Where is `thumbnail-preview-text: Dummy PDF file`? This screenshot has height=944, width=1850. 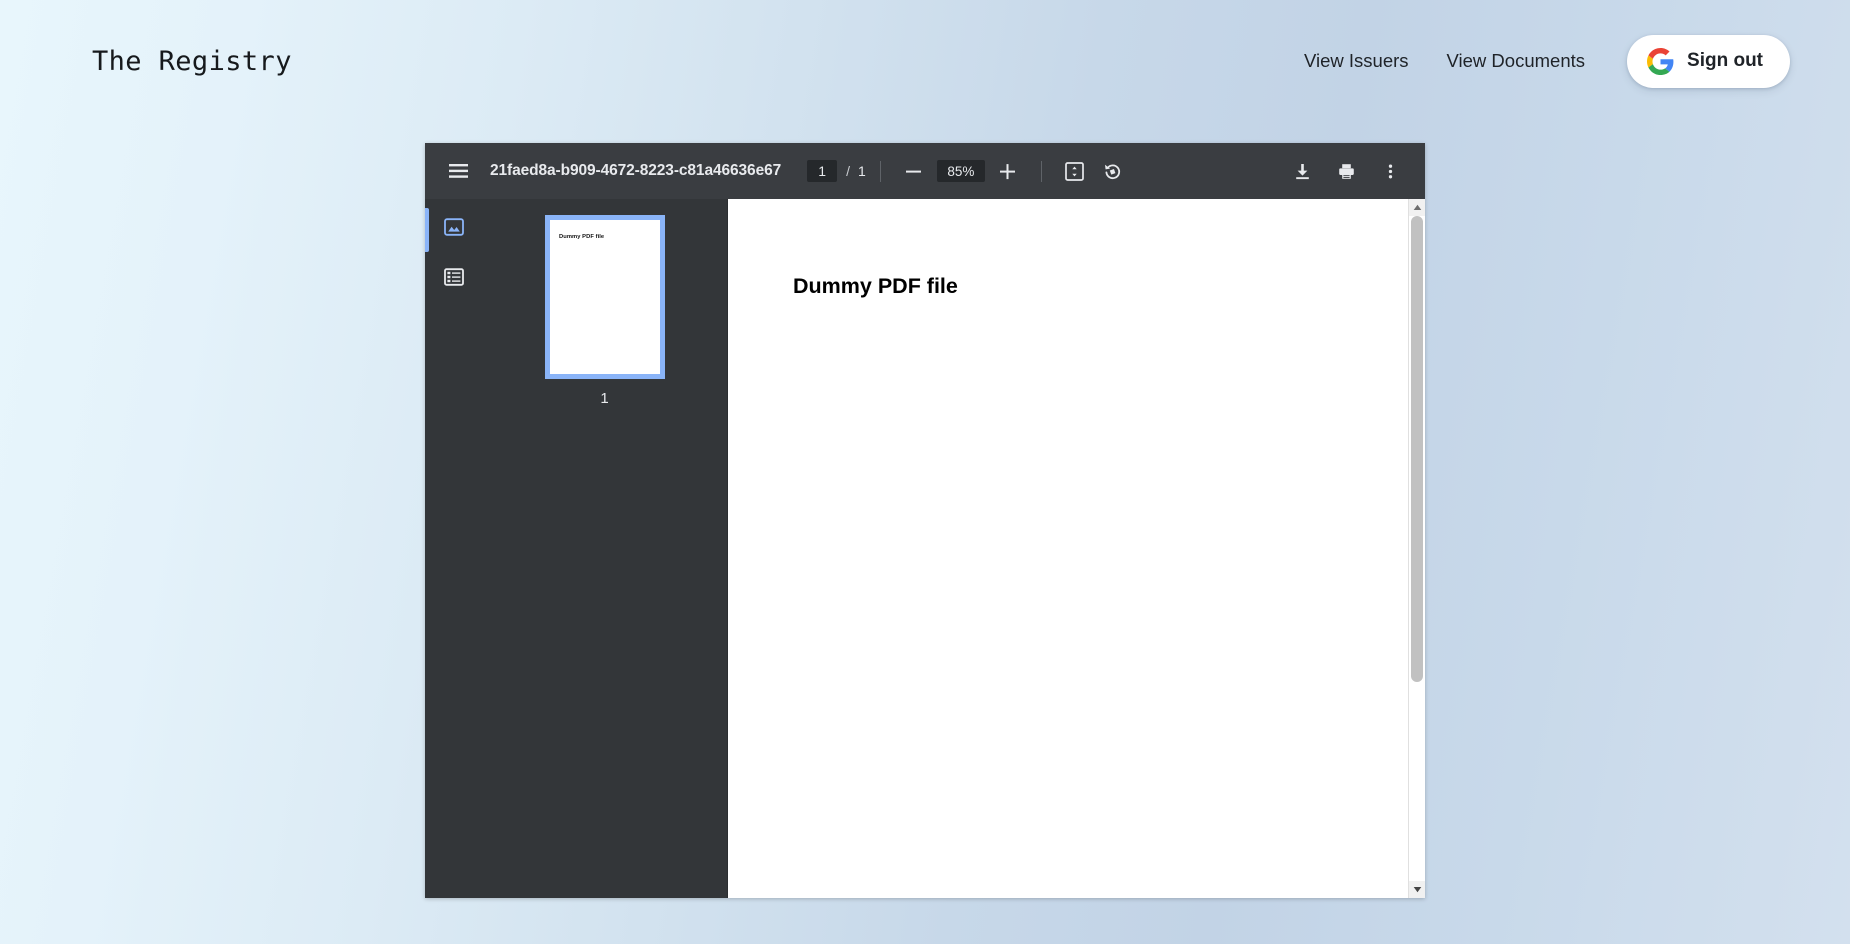 thumbnail-preview-text: Dummy PDF file is located at coordinates (581, 236).